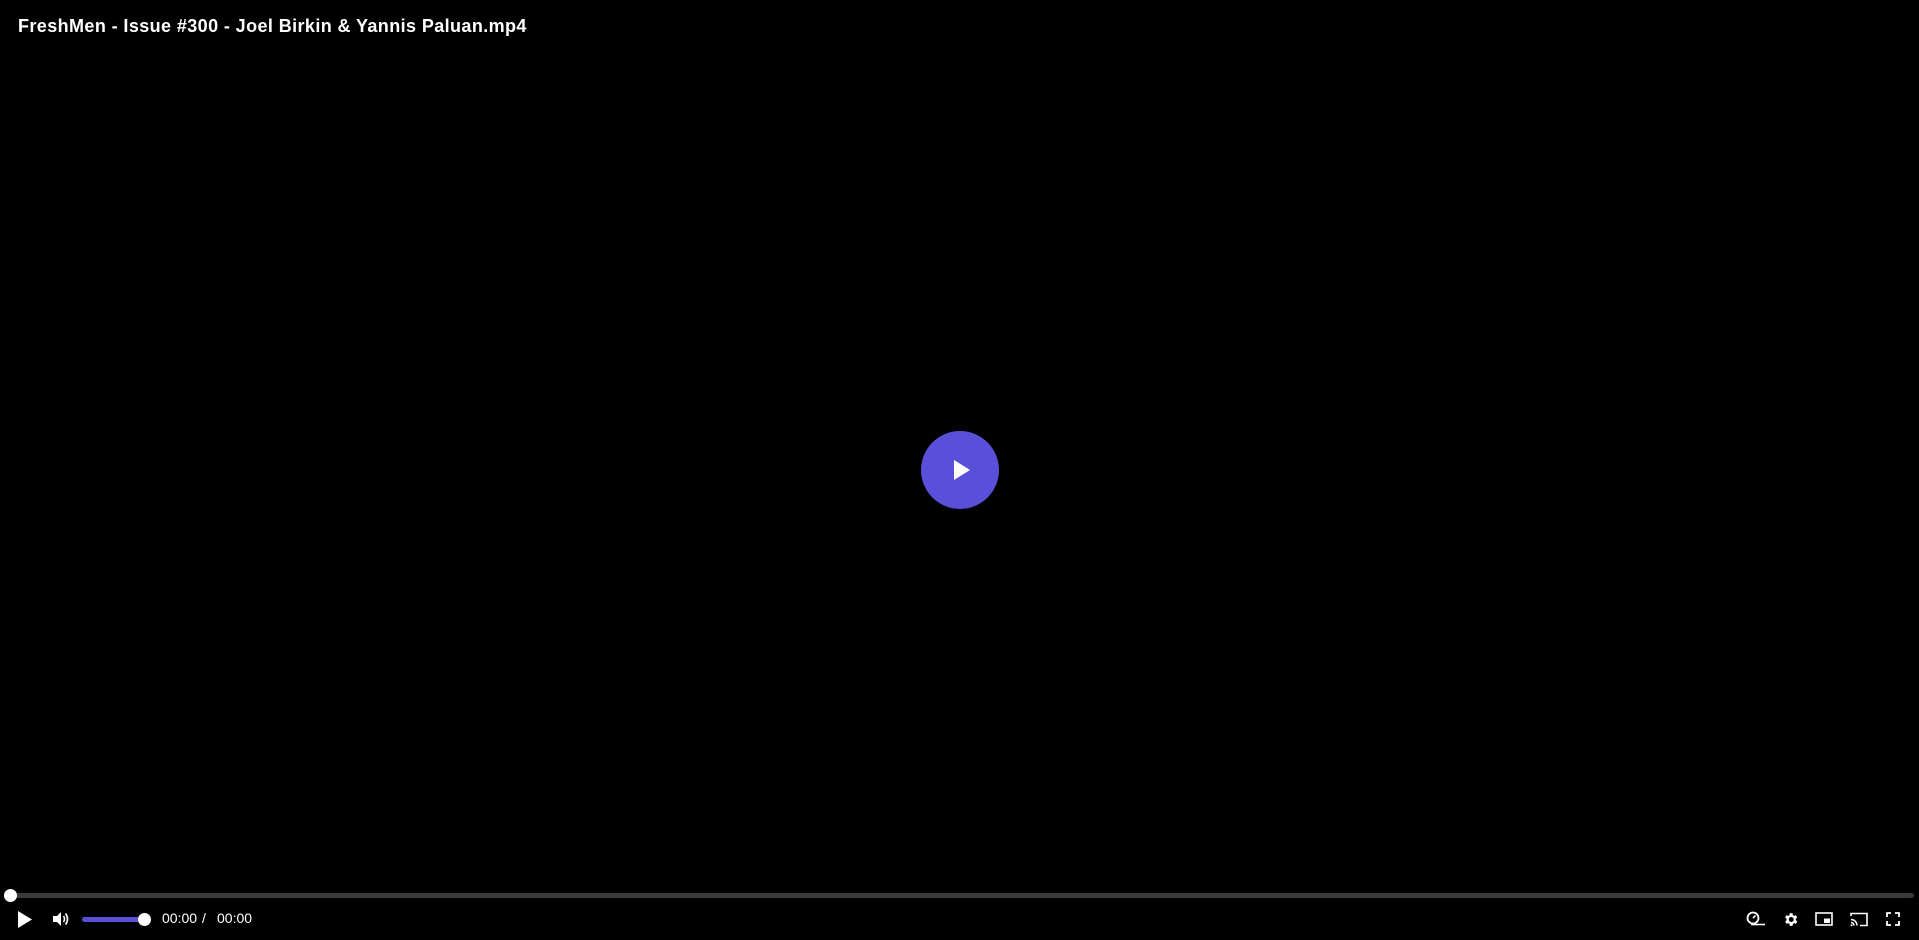 Image resolution: width=1919 pixels, height=940 pixels. I want to click on playback-speed-button, so click(1756, 919).